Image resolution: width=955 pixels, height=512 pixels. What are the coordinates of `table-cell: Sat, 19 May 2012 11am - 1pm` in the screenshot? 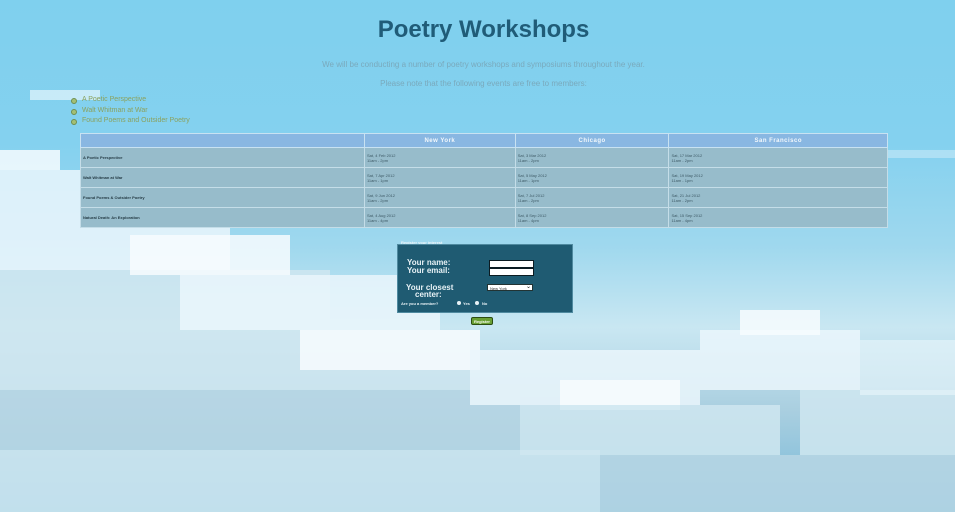 It's located at (778, 177).